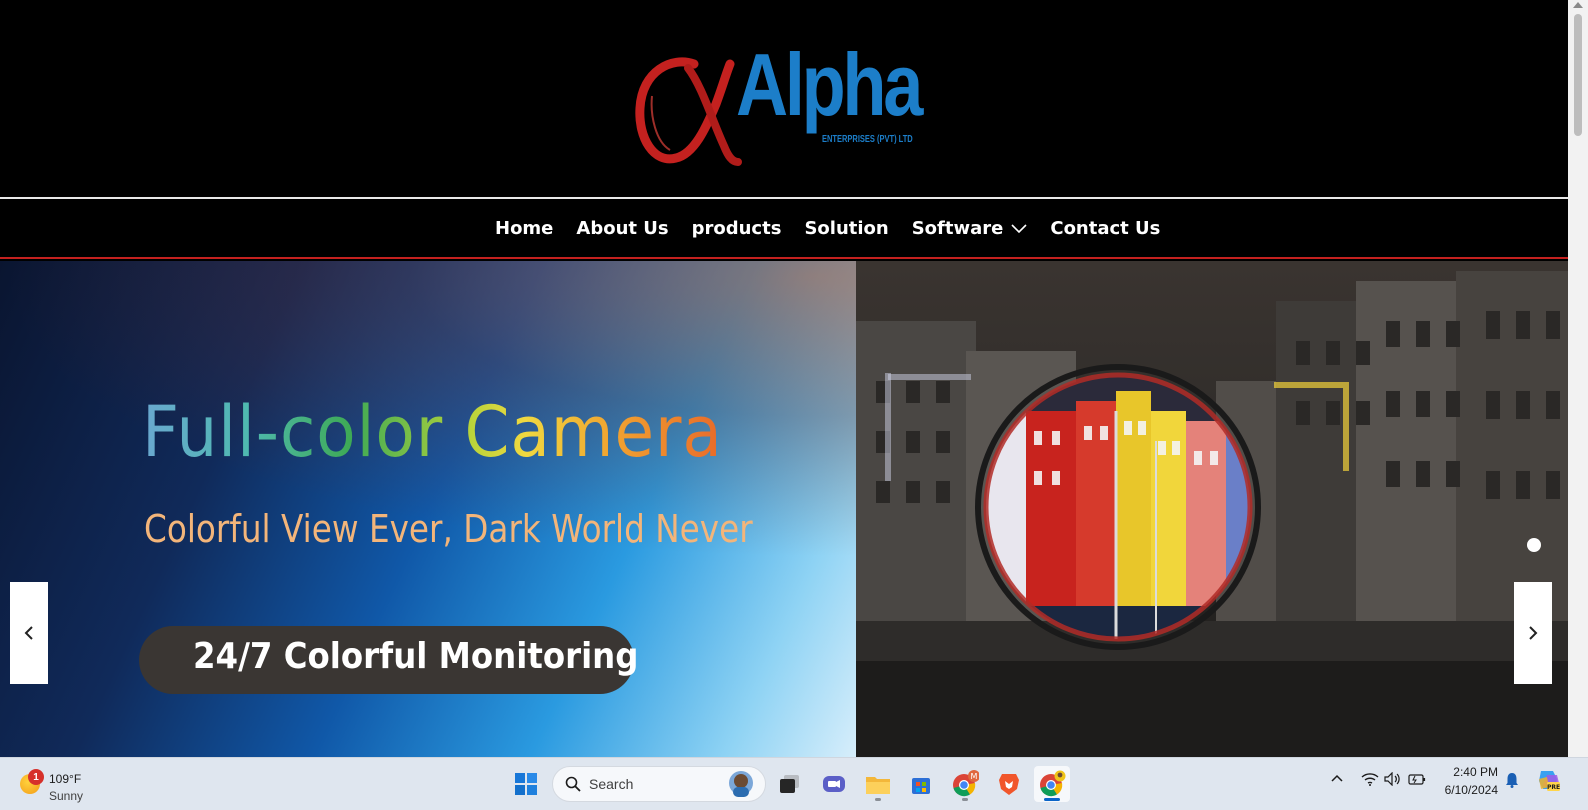 Image resolution: width=1588 pixels, height=810 pixels. I want to click on slider-prev-button, so click(29, 633).